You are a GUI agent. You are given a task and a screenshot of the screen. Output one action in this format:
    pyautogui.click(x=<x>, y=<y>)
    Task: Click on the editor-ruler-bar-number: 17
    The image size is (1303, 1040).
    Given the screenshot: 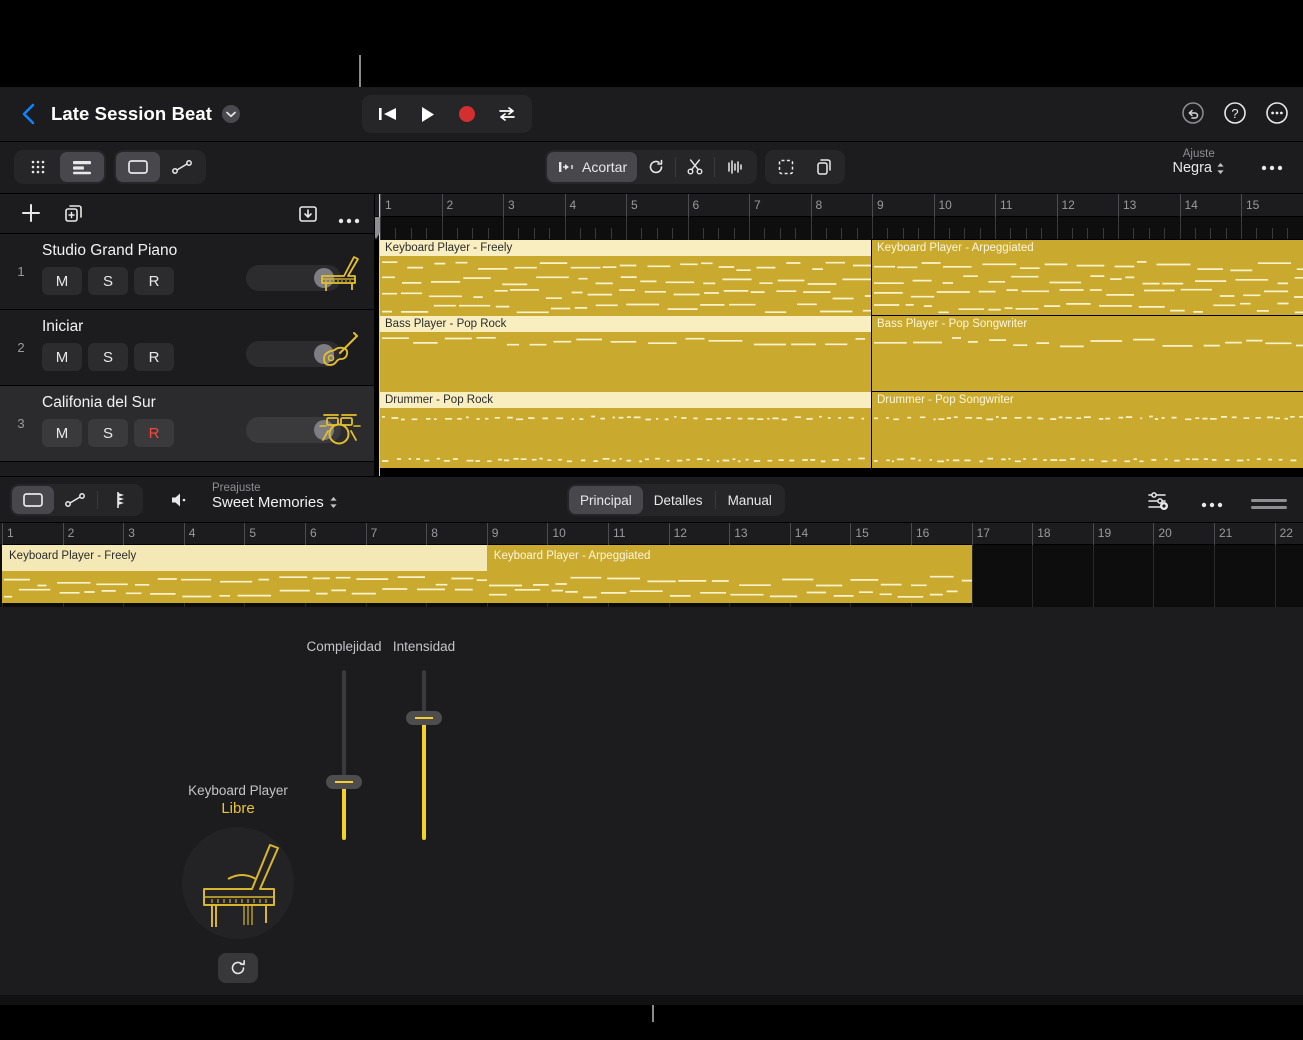 What is the action you would take?
    pyautogui.click(x=983, y=533)
    